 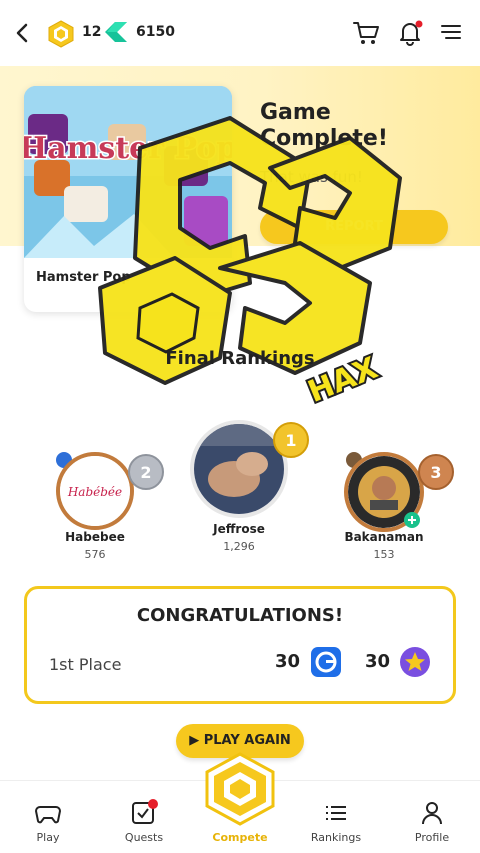 I want to click on nav-profile: Profile, so click(x=432, y=817).